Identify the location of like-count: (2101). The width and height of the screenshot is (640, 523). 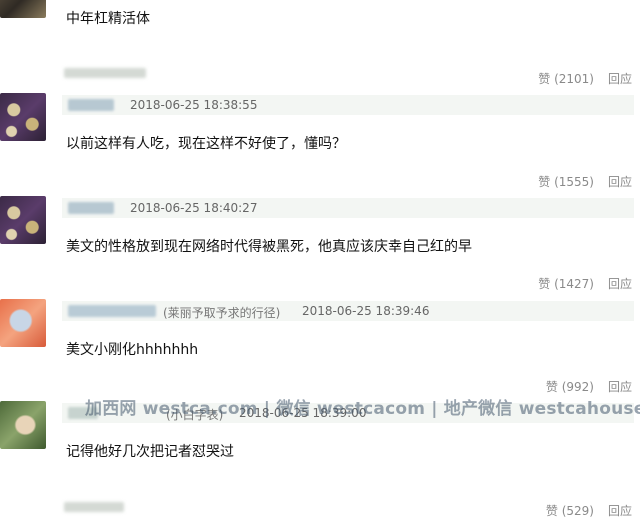
(574, 79).